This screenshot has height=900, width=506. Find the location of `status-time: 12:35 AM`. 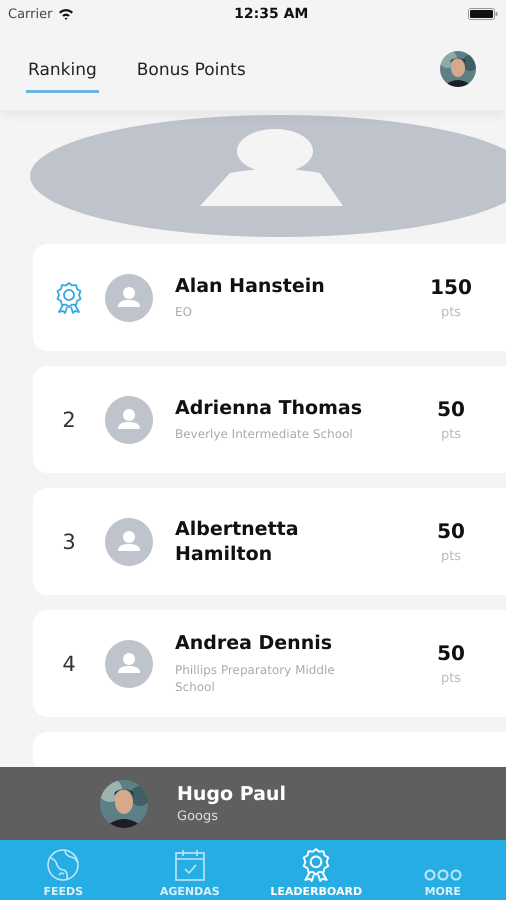

status-time: 12:35 AM is located at coordinates (271, 14).